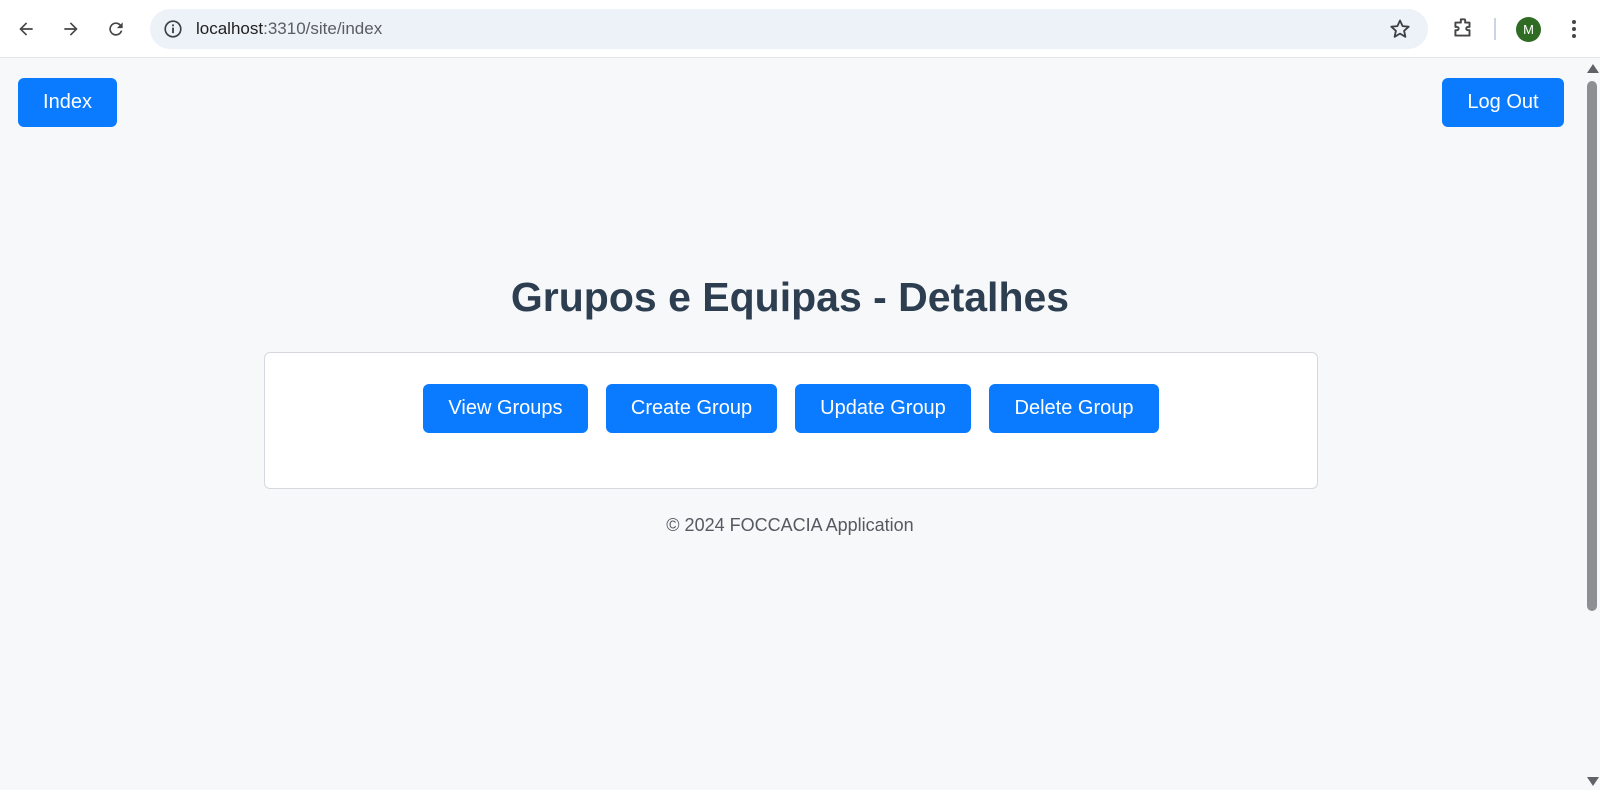  What do you see at coordinates (71, 29) in the screenshot?
I see `forward-arrow-icon` at bounding box center [71, 29].